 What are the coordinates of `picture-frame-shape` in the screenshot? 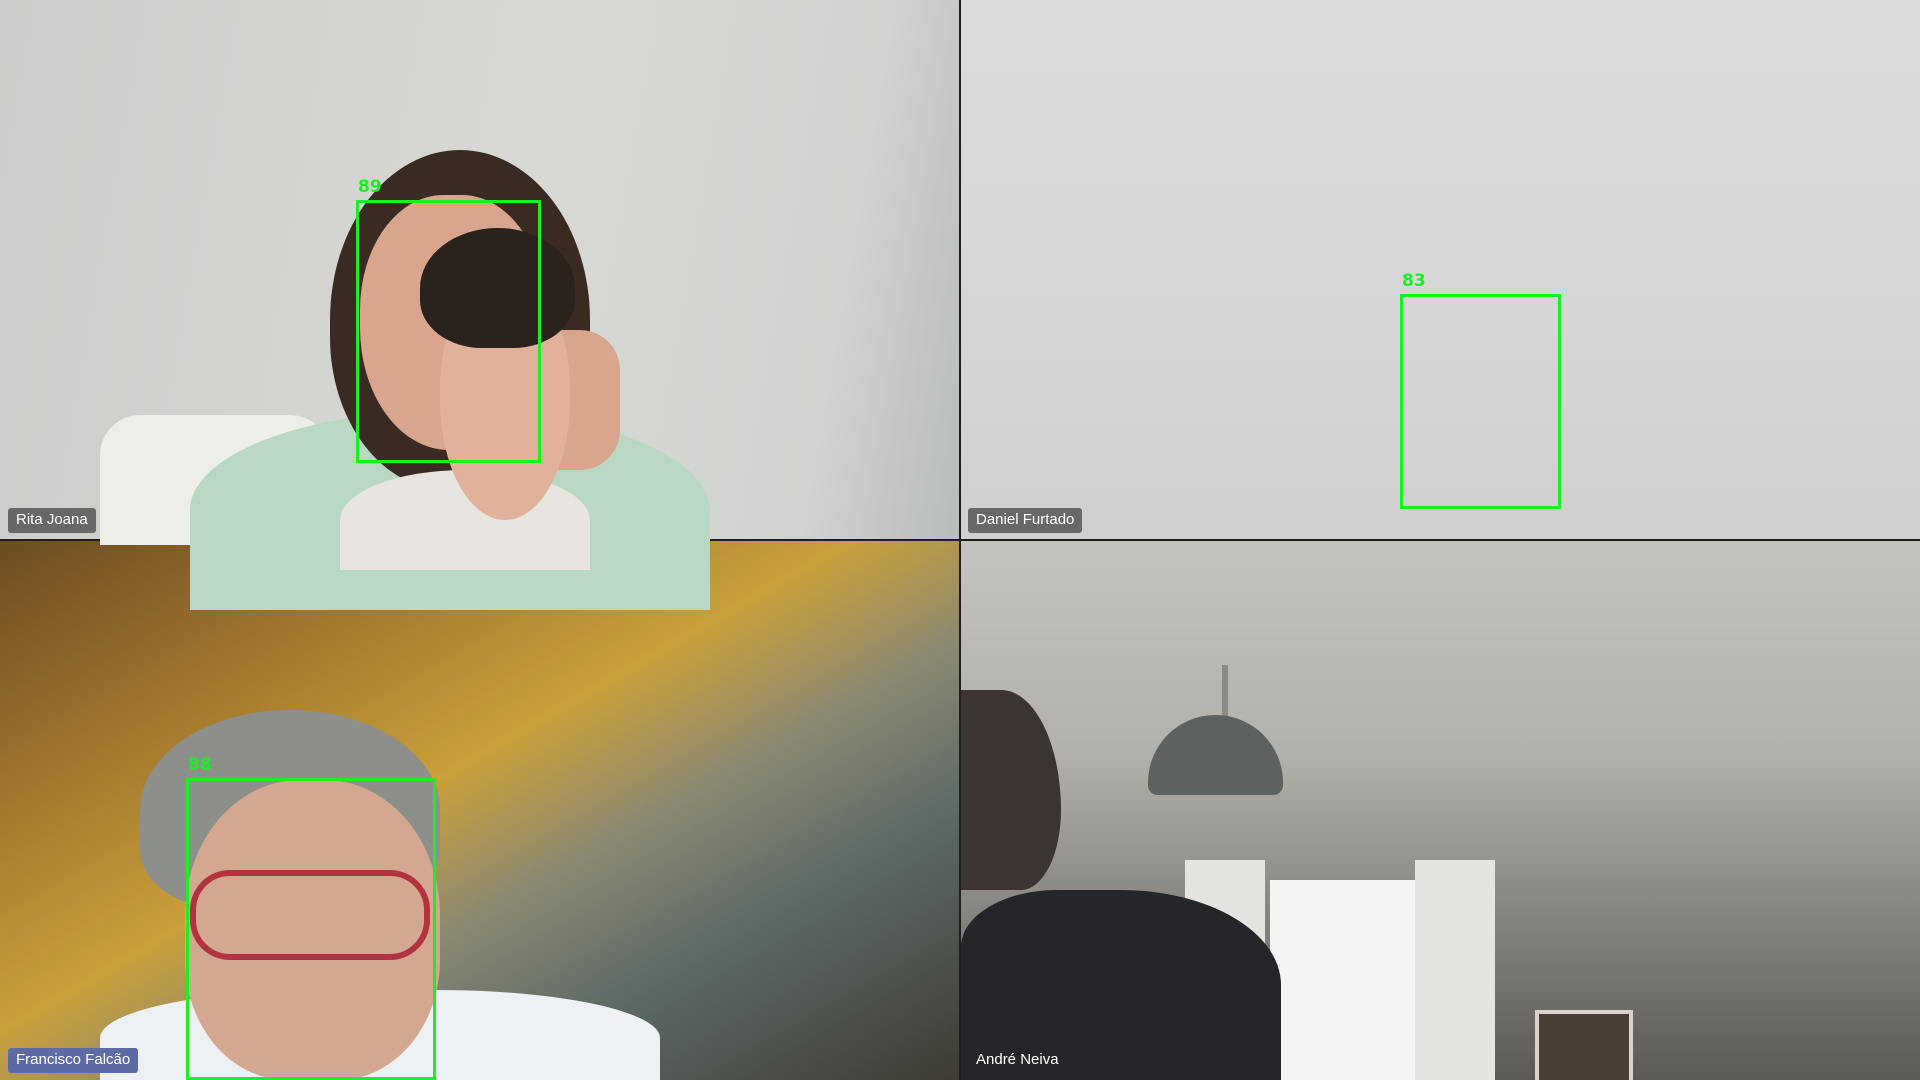 It's located at (1584, 1045).